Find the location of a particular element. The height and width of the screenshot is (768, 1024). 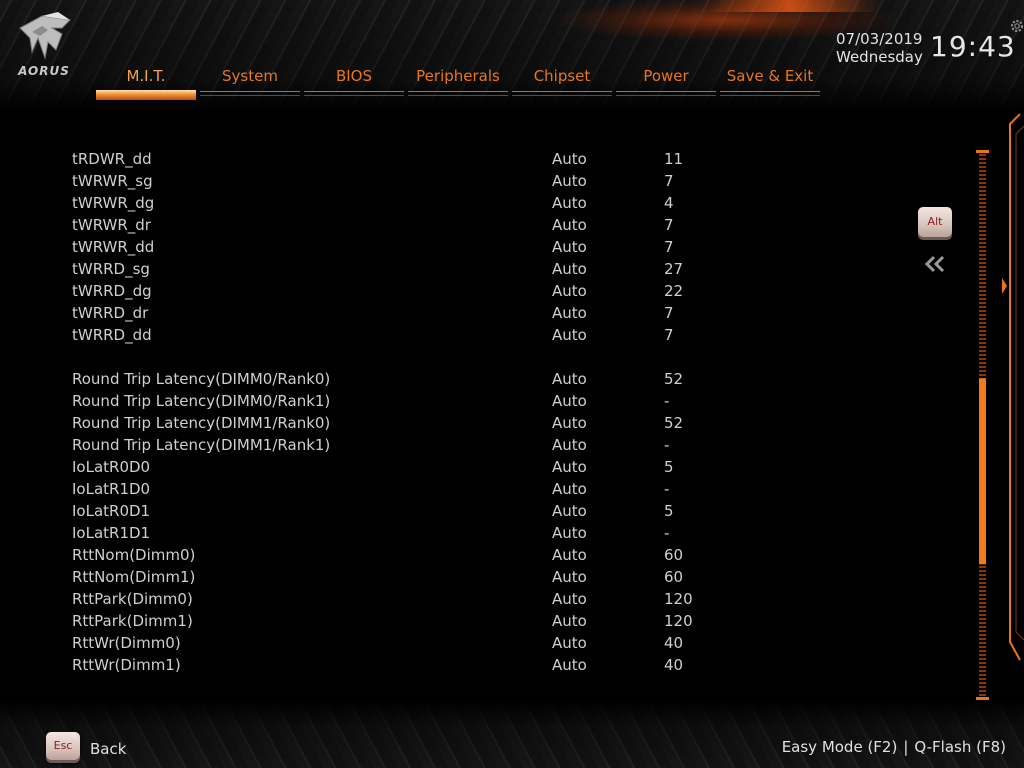

setting-row: RttNom(Dimm1) Auto 60 is located at coordinates (422, 577).